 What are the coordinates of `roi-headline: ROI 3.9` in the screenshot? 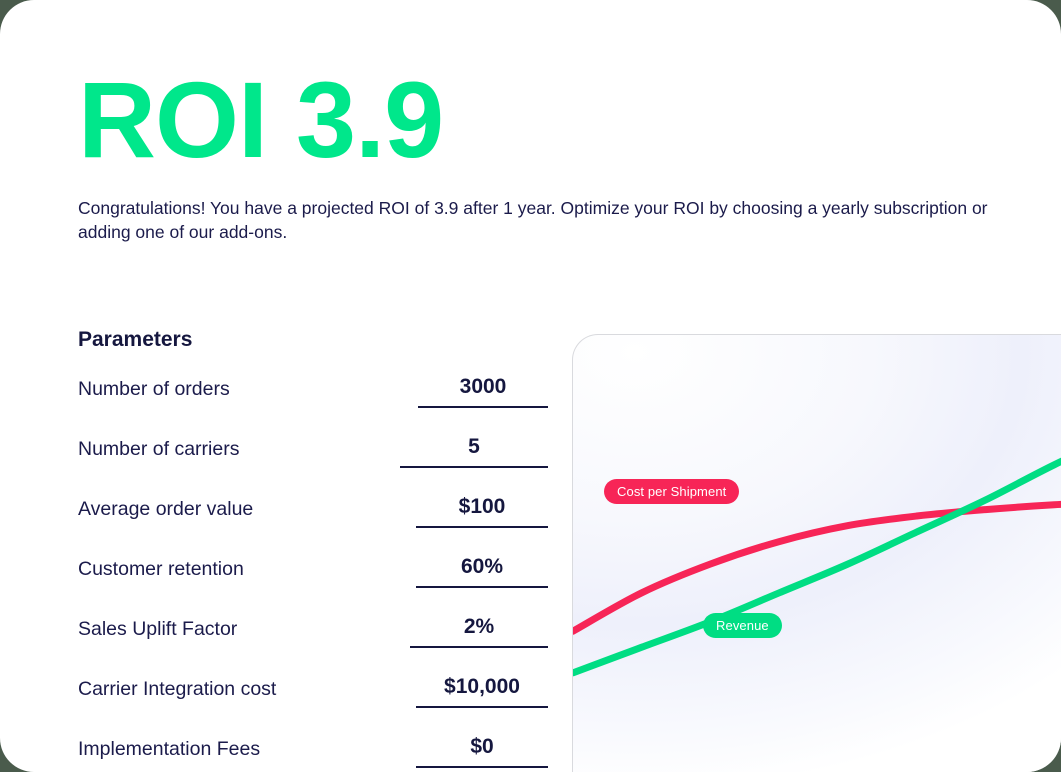 It's located at (261, 119).